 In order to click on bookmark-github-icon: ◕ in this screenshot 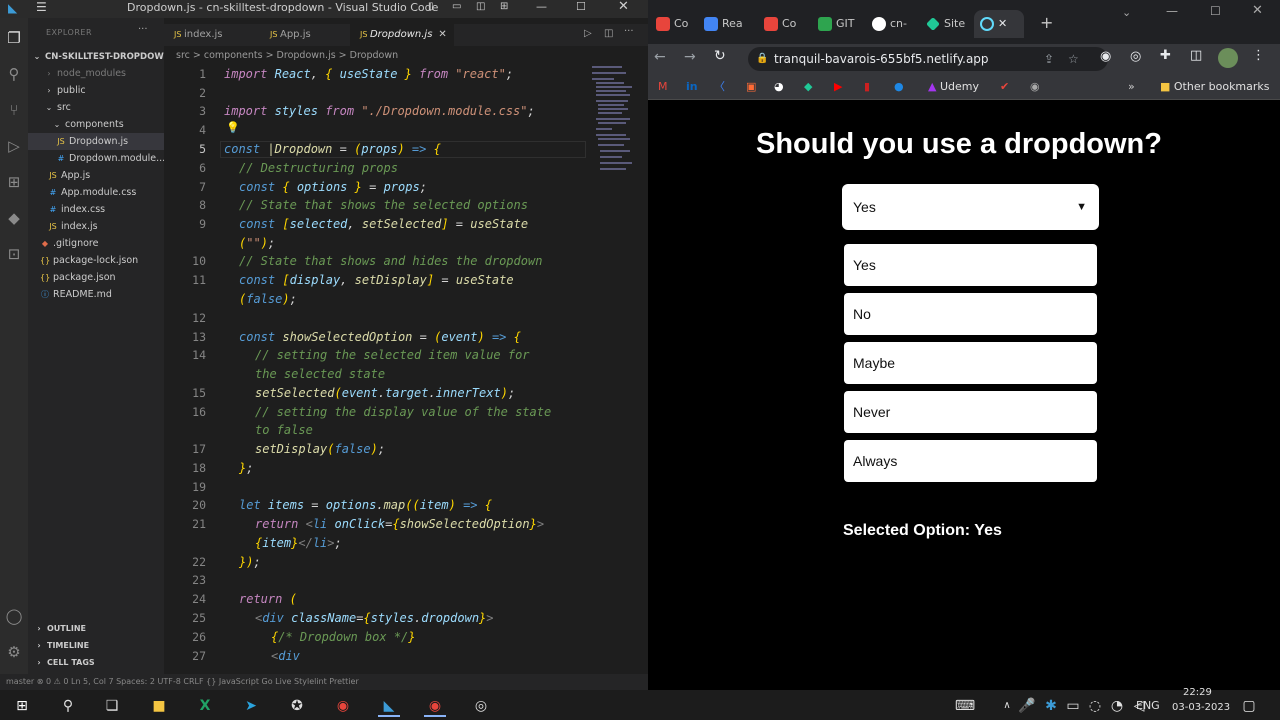, I will do `click(779, 87)`.